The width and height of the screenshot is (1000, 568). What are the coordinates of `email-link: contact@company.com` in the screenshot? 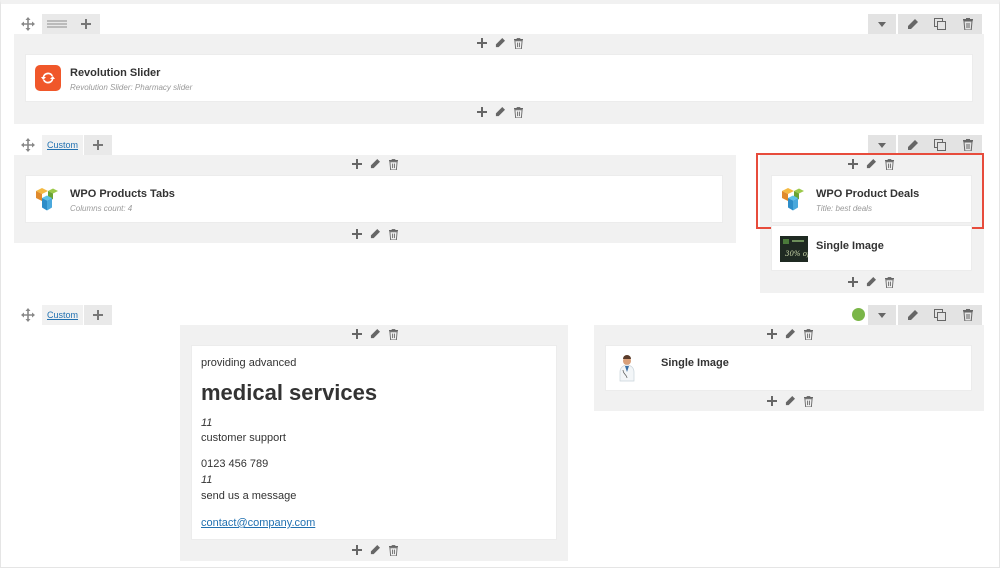 It's located at (258, 523).